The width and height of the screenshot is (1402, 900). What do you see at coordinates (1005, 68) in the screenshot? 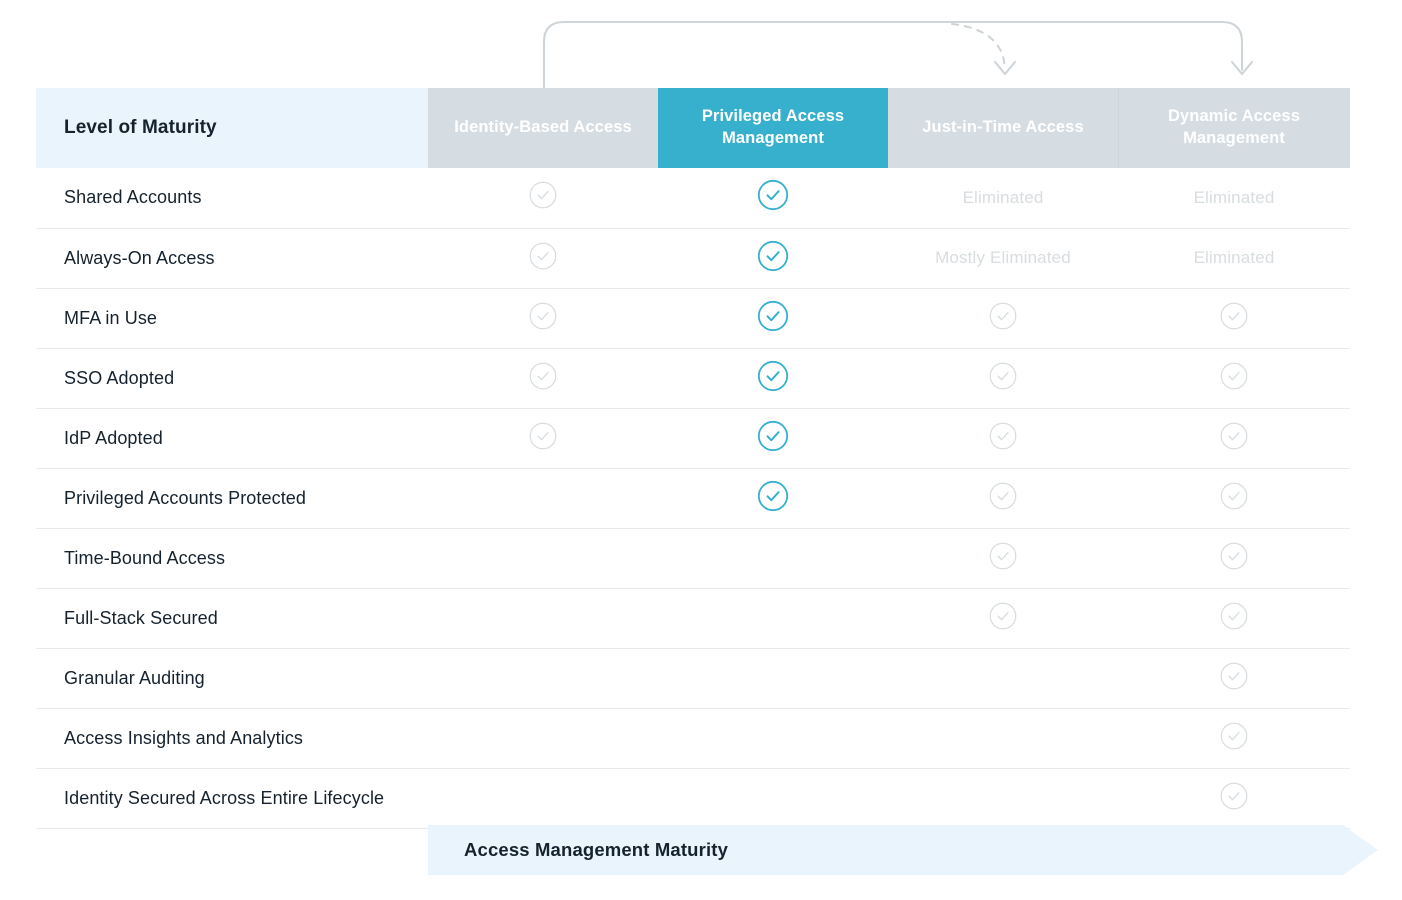
I see `branch-arrowhead` at bounding box center [1005, 68].